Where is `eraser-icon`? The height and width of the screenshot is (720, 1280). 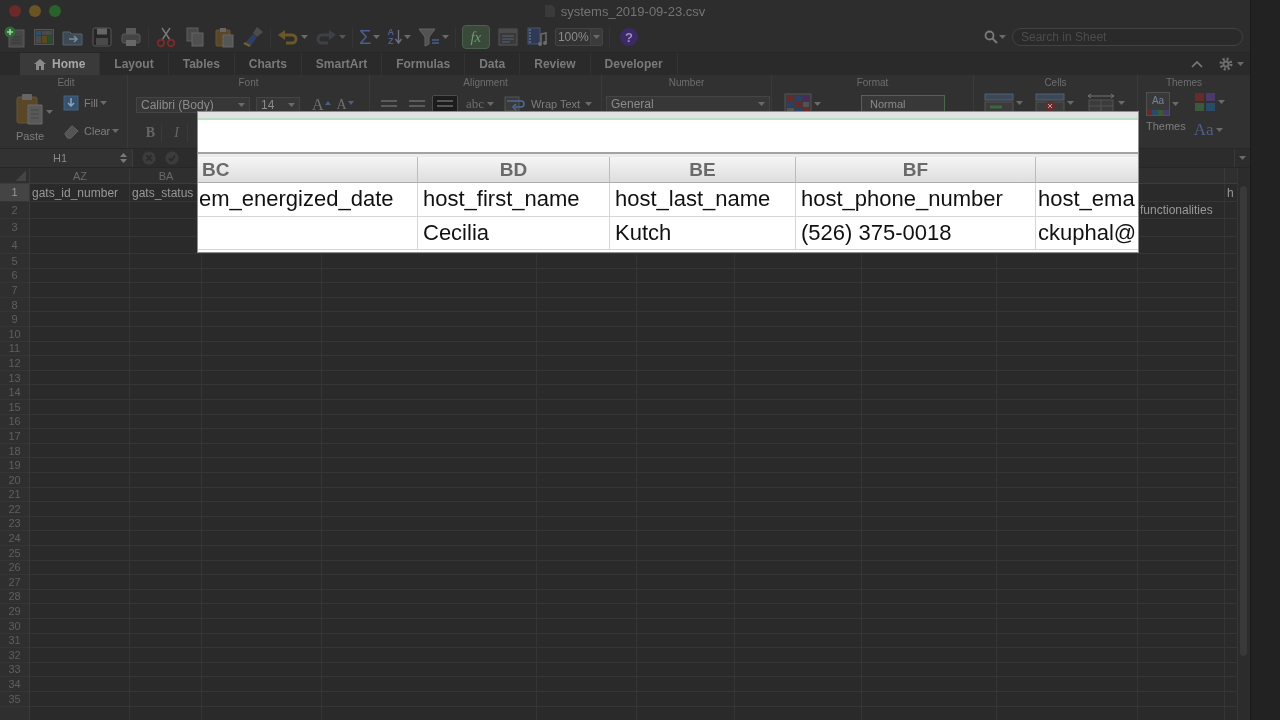
eraser-icon is located at coordinates (71, 131).